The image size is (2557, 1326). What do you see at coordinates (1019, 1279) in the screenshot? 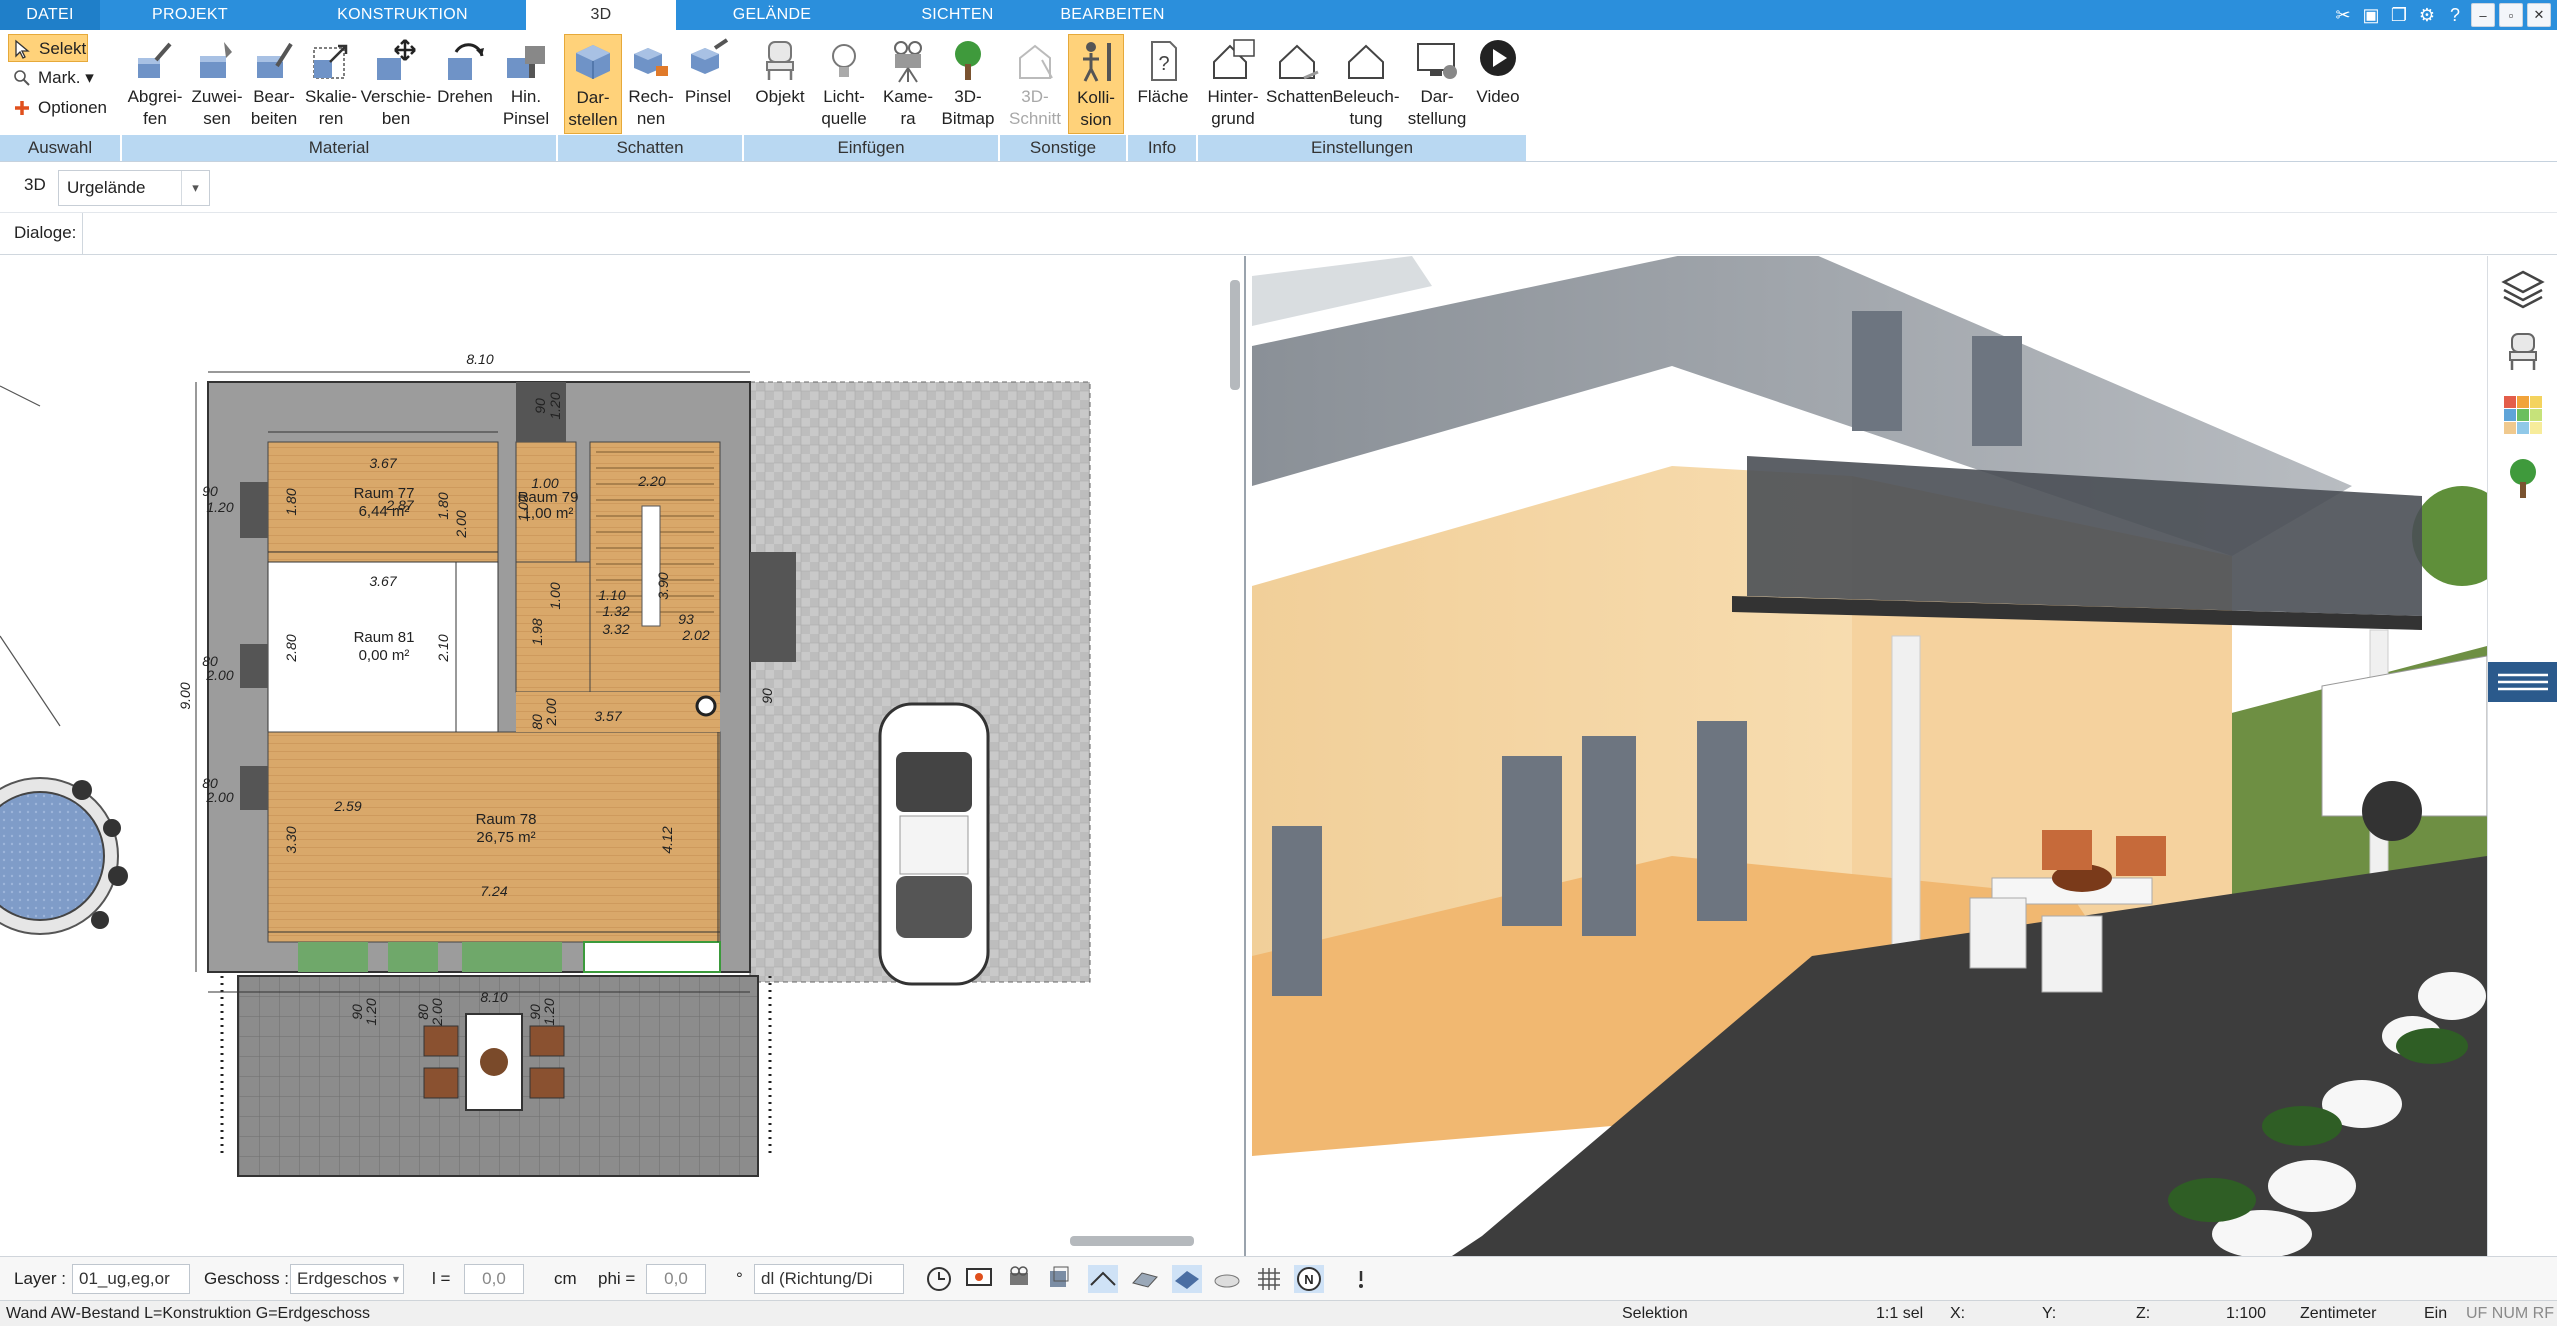
I see `camera-tool-icon` at bounding box center [1019, 1279].